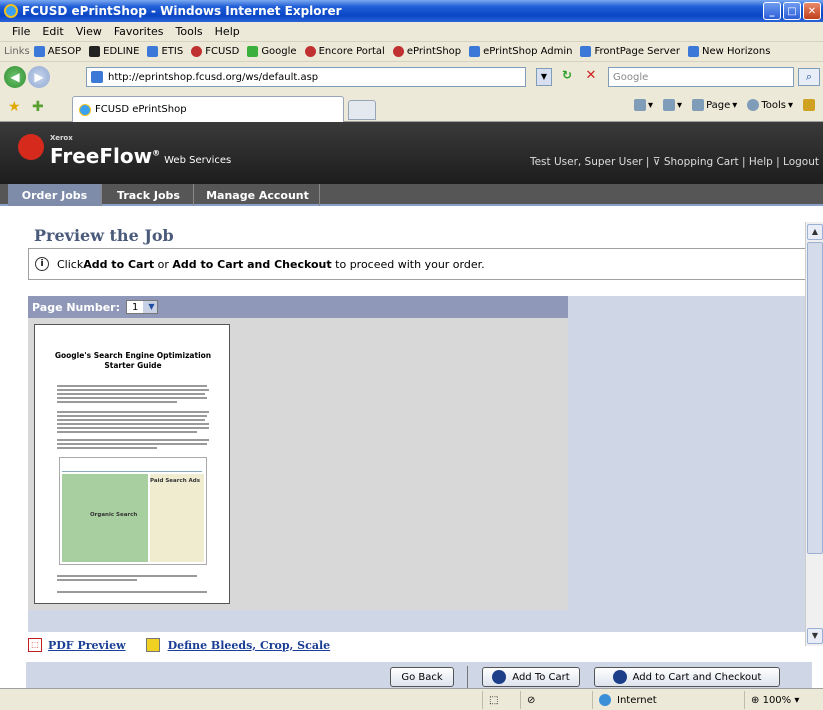  I want to click on add-favorites-icon: ✚, so click(38, 107).